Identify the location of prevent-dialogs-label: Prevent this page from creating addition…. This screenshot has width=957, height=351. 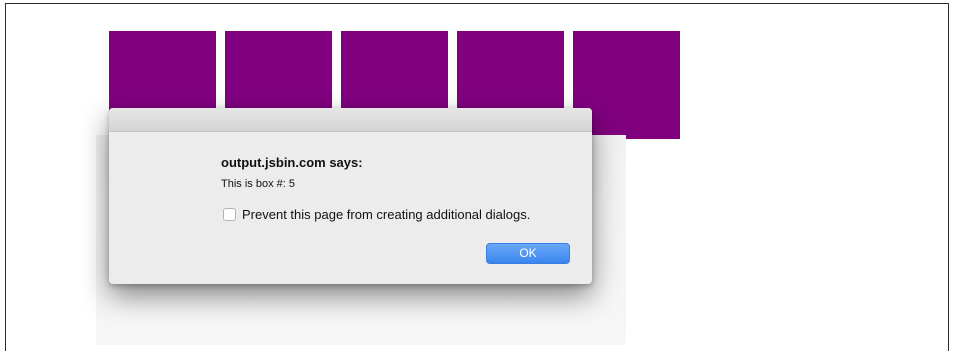
(386, 214).